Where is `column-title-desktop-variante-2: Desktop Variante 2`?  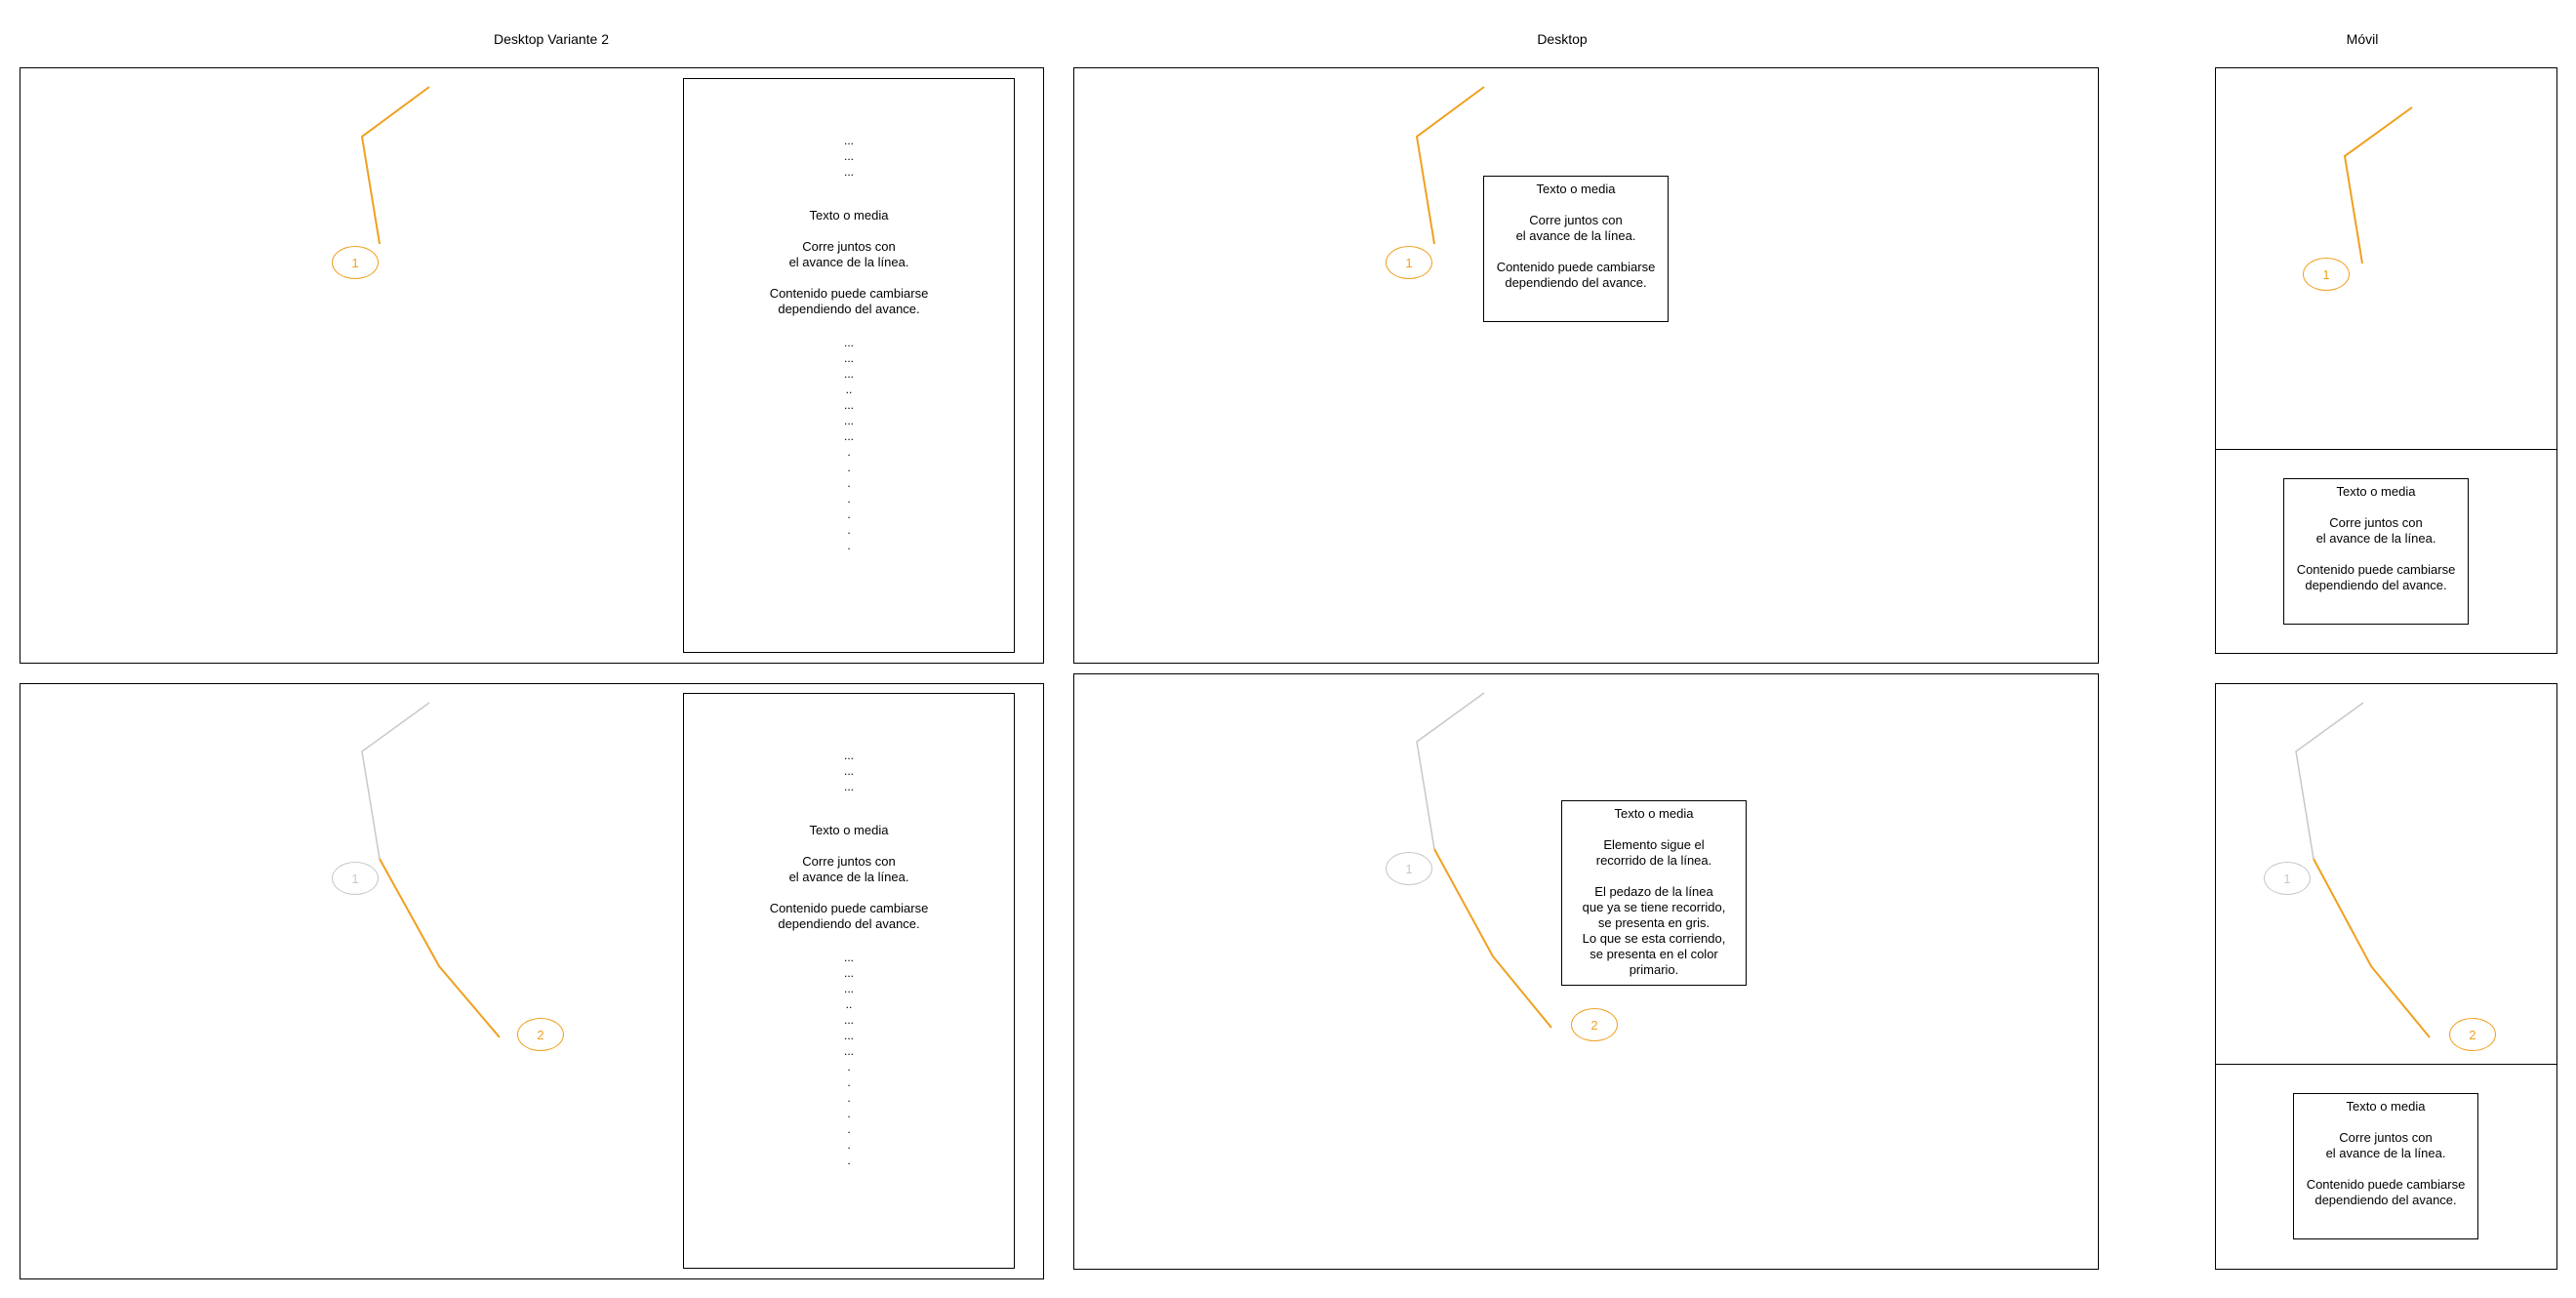 column-title-desktop-variante-2: Desktop Variante 2 is located at coordinates (551, 39).